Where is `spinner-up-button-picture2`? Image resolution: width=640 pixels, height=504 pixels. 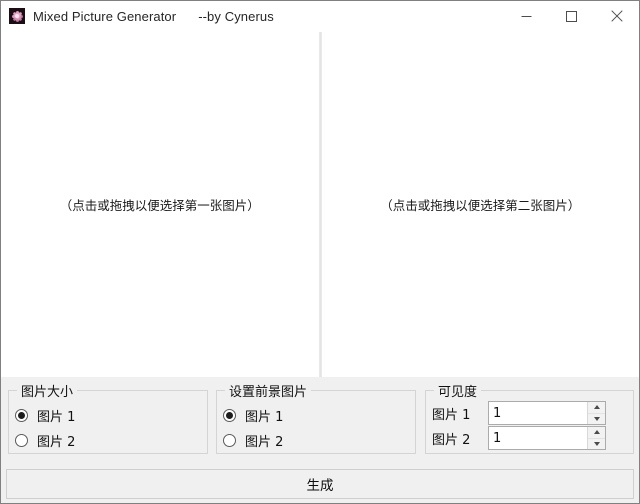
spinner-up-button-picture2 is located at coordinates (596, 433).